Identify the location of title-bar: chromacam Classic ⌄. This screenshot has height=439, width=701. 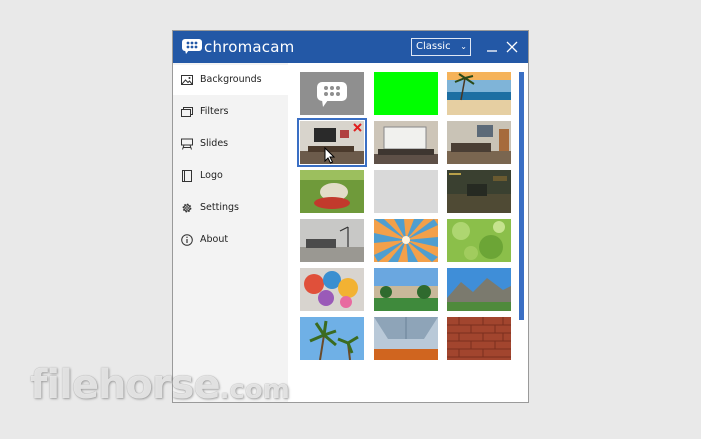
(350, 47).